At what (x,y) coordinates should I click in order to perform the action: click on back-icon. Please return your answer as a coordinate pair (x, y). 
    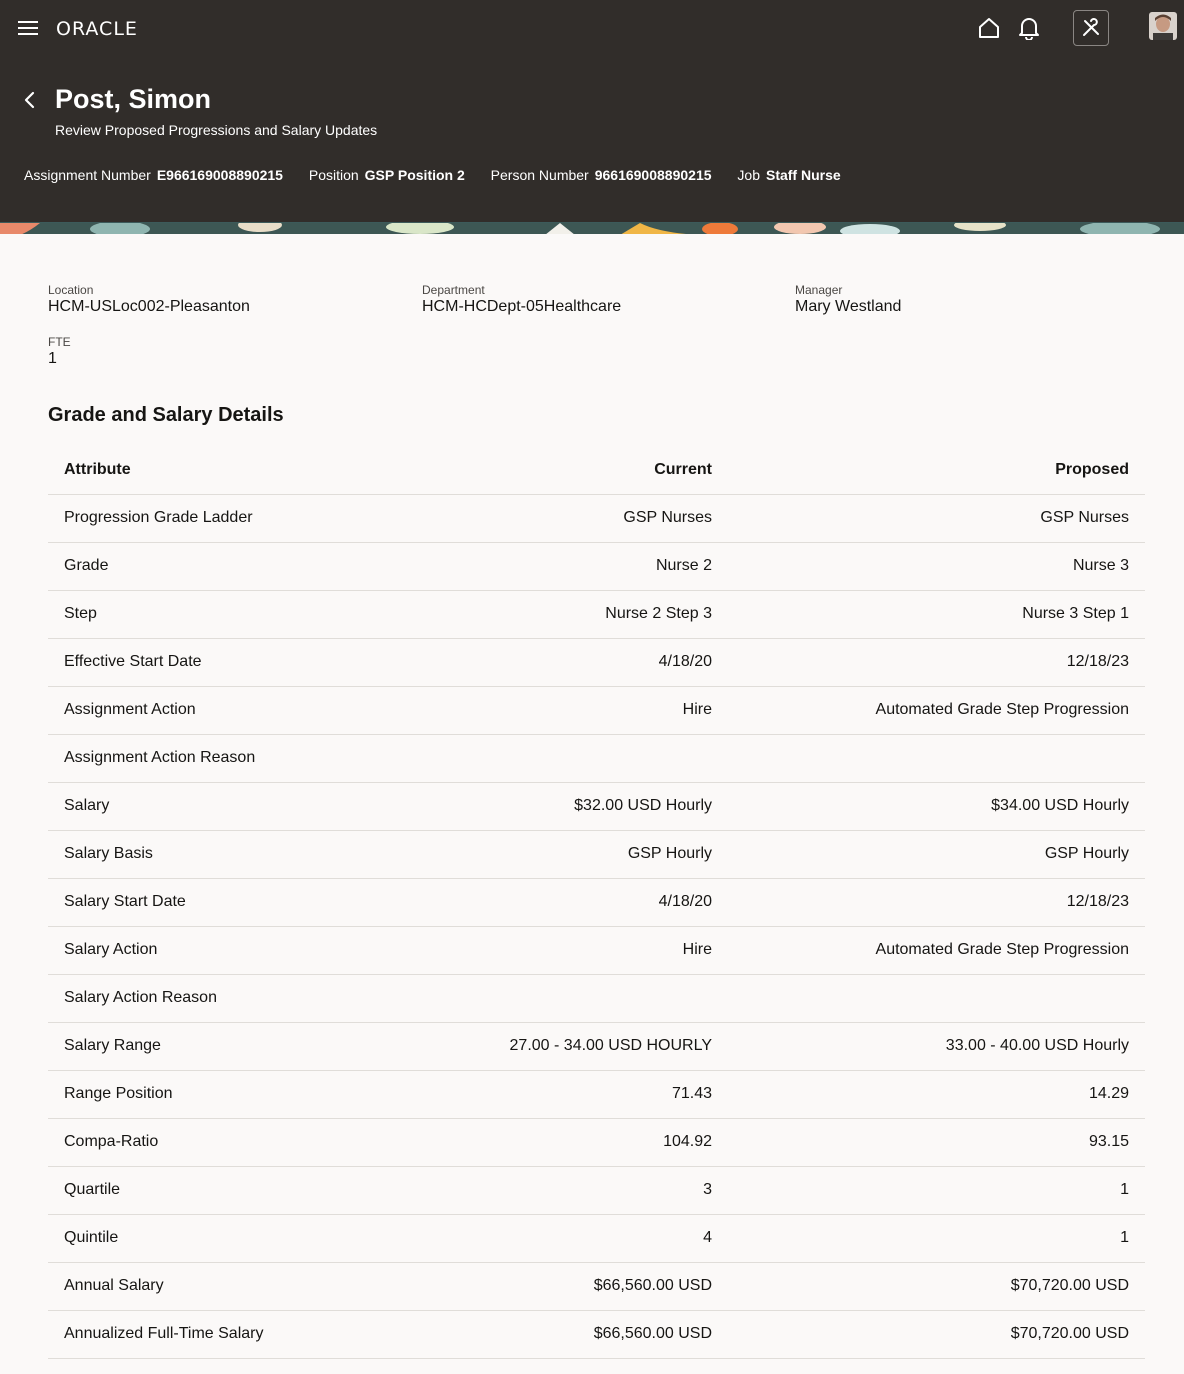
    Looking at the image, I should click on (30, 100).